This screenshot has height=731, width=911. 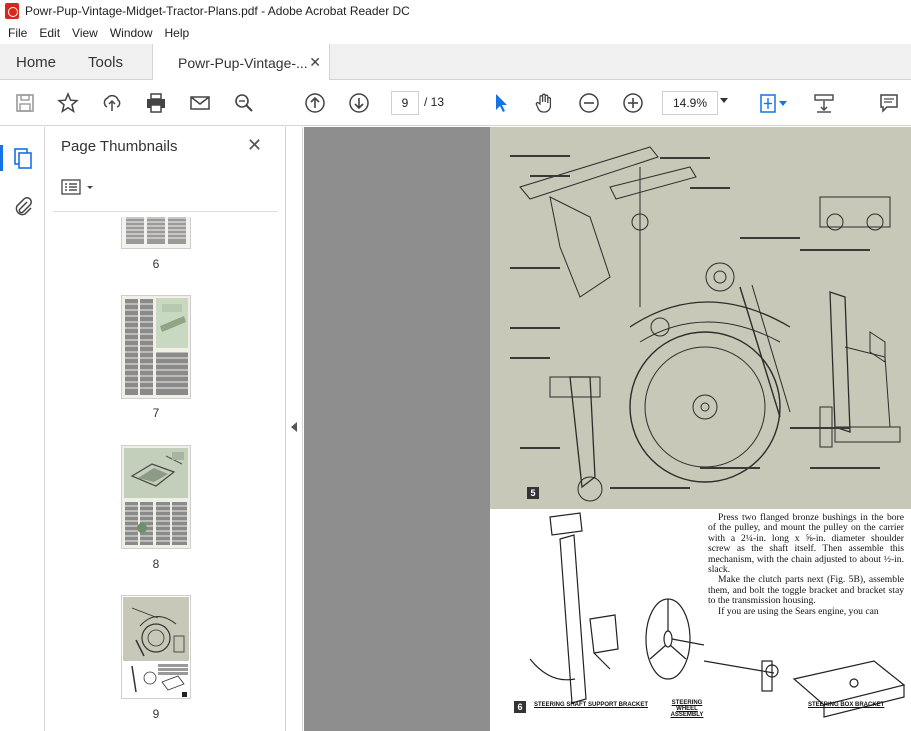 I want to click on comment-icon, so click(x=889, y=103).